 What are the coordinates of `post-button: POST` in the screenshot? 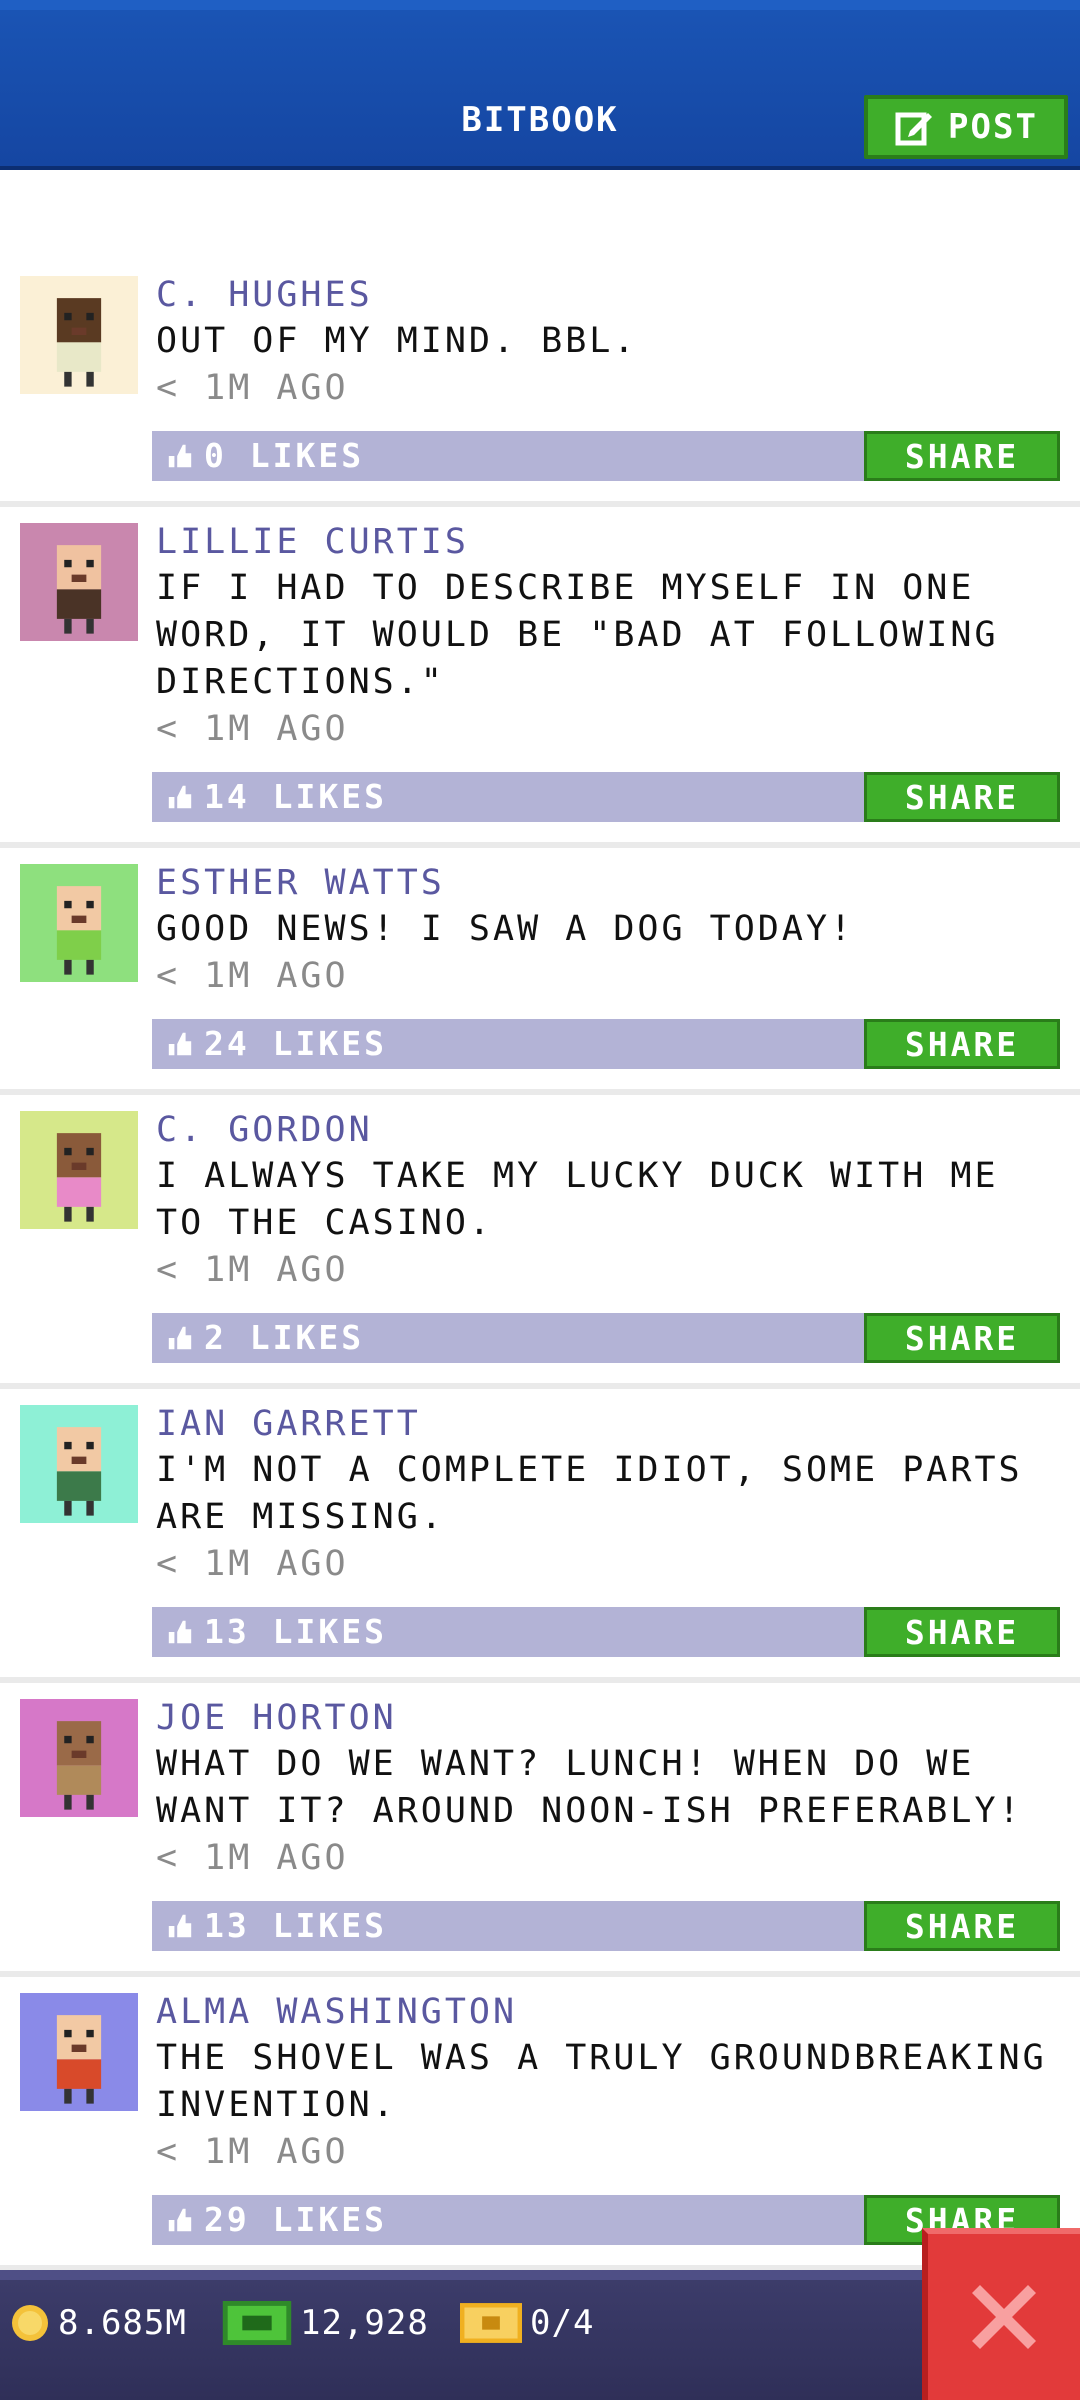 It's located at (966, 127).